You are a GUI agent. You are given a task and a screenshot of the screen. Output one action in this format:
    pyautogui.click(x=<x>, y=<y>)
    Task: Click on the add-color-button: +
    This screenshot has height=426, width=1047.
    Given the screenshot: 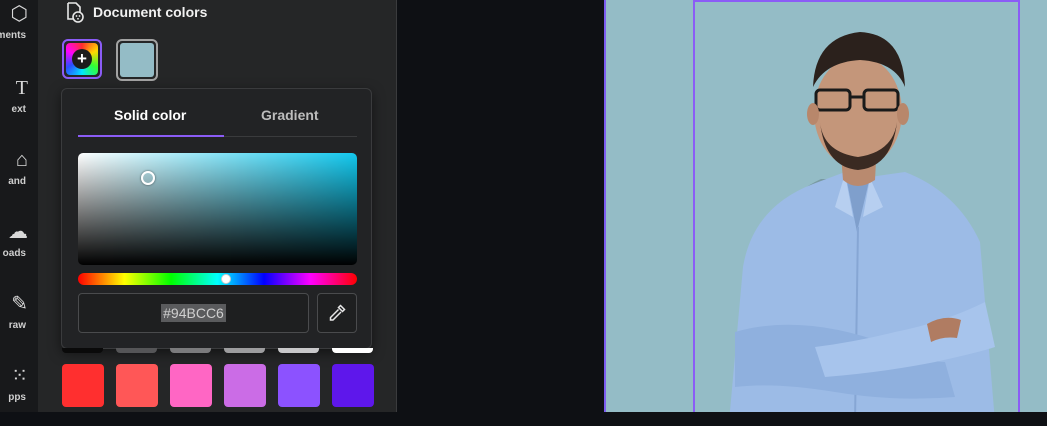 What is the action you would take?
    pyautogui.click(x=82, y=59)
    